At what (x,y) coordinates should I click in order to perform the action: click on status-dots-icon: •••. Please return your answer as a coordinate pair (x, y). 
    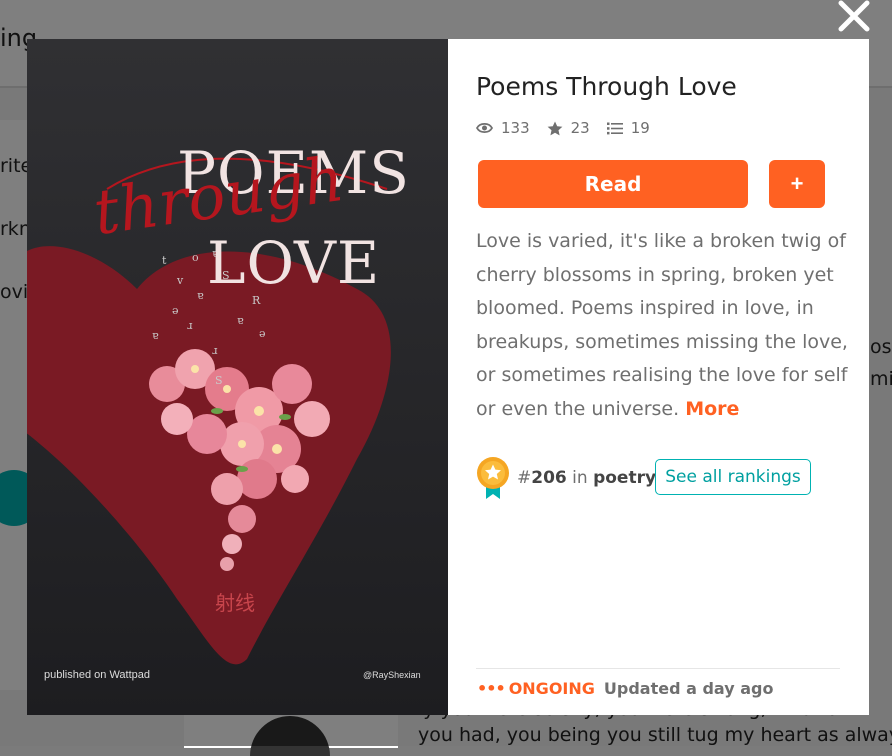
    Looking at the image, I should click on (491, 688).